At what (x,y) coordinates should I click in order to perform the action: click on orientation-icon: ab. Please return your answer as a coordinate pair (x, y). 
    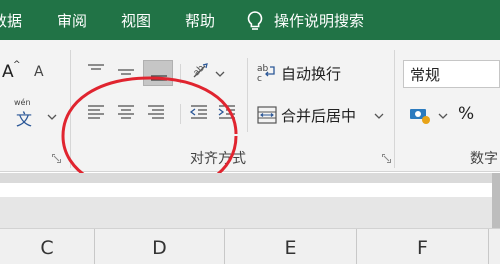
    Looking at the image, I should click on (201, 72).